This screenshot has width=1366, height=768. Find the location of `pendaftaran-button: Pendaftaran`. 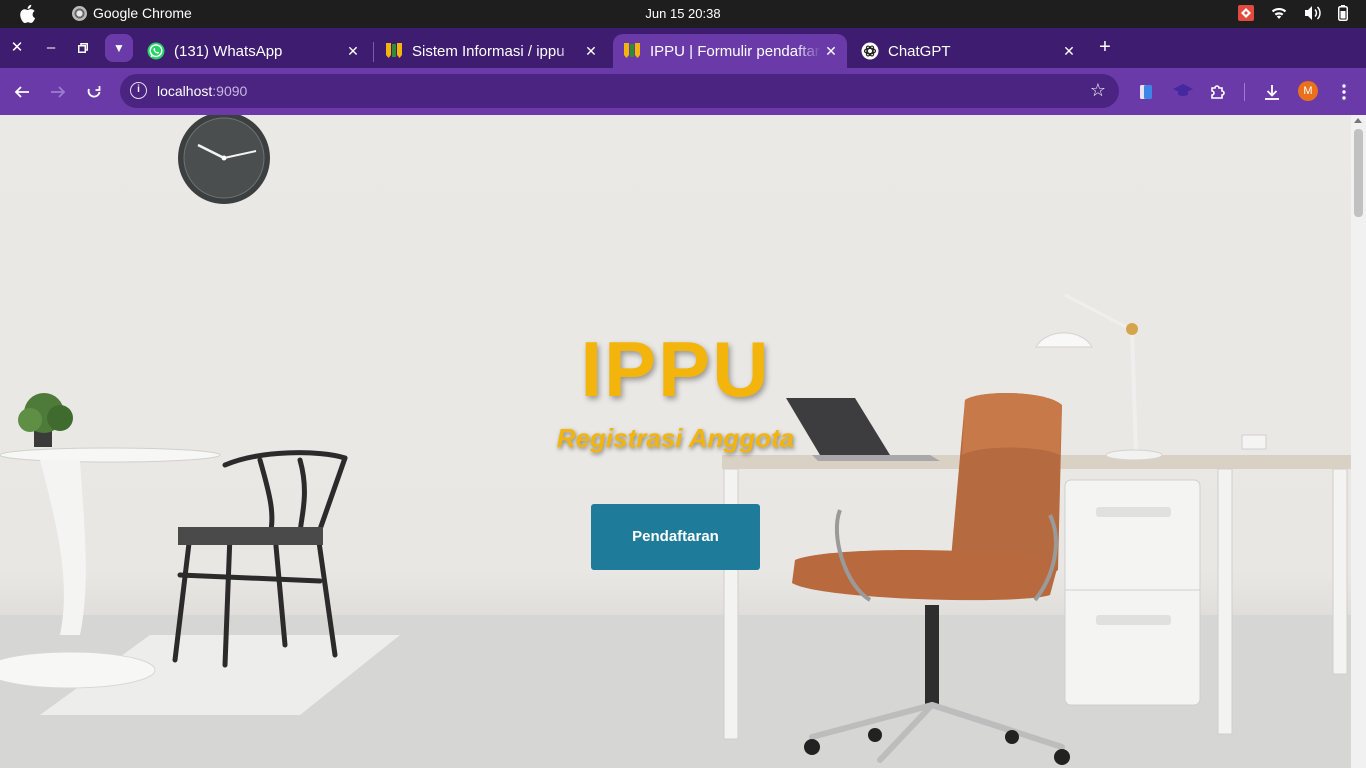

pendaftaran-button: Pendaftaran is located at coordinates (675, 537).